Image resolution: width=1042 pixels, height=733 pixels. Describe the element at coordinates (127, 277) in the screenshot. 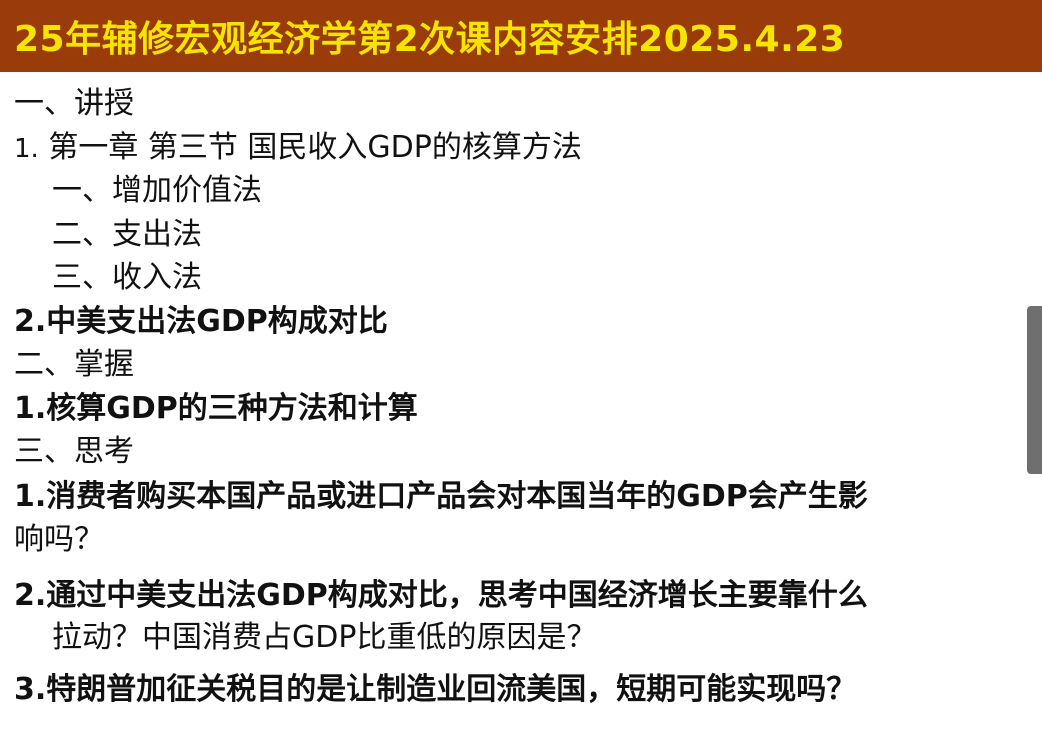

I see `teach-subitem-3: 三、收入法` at that location.